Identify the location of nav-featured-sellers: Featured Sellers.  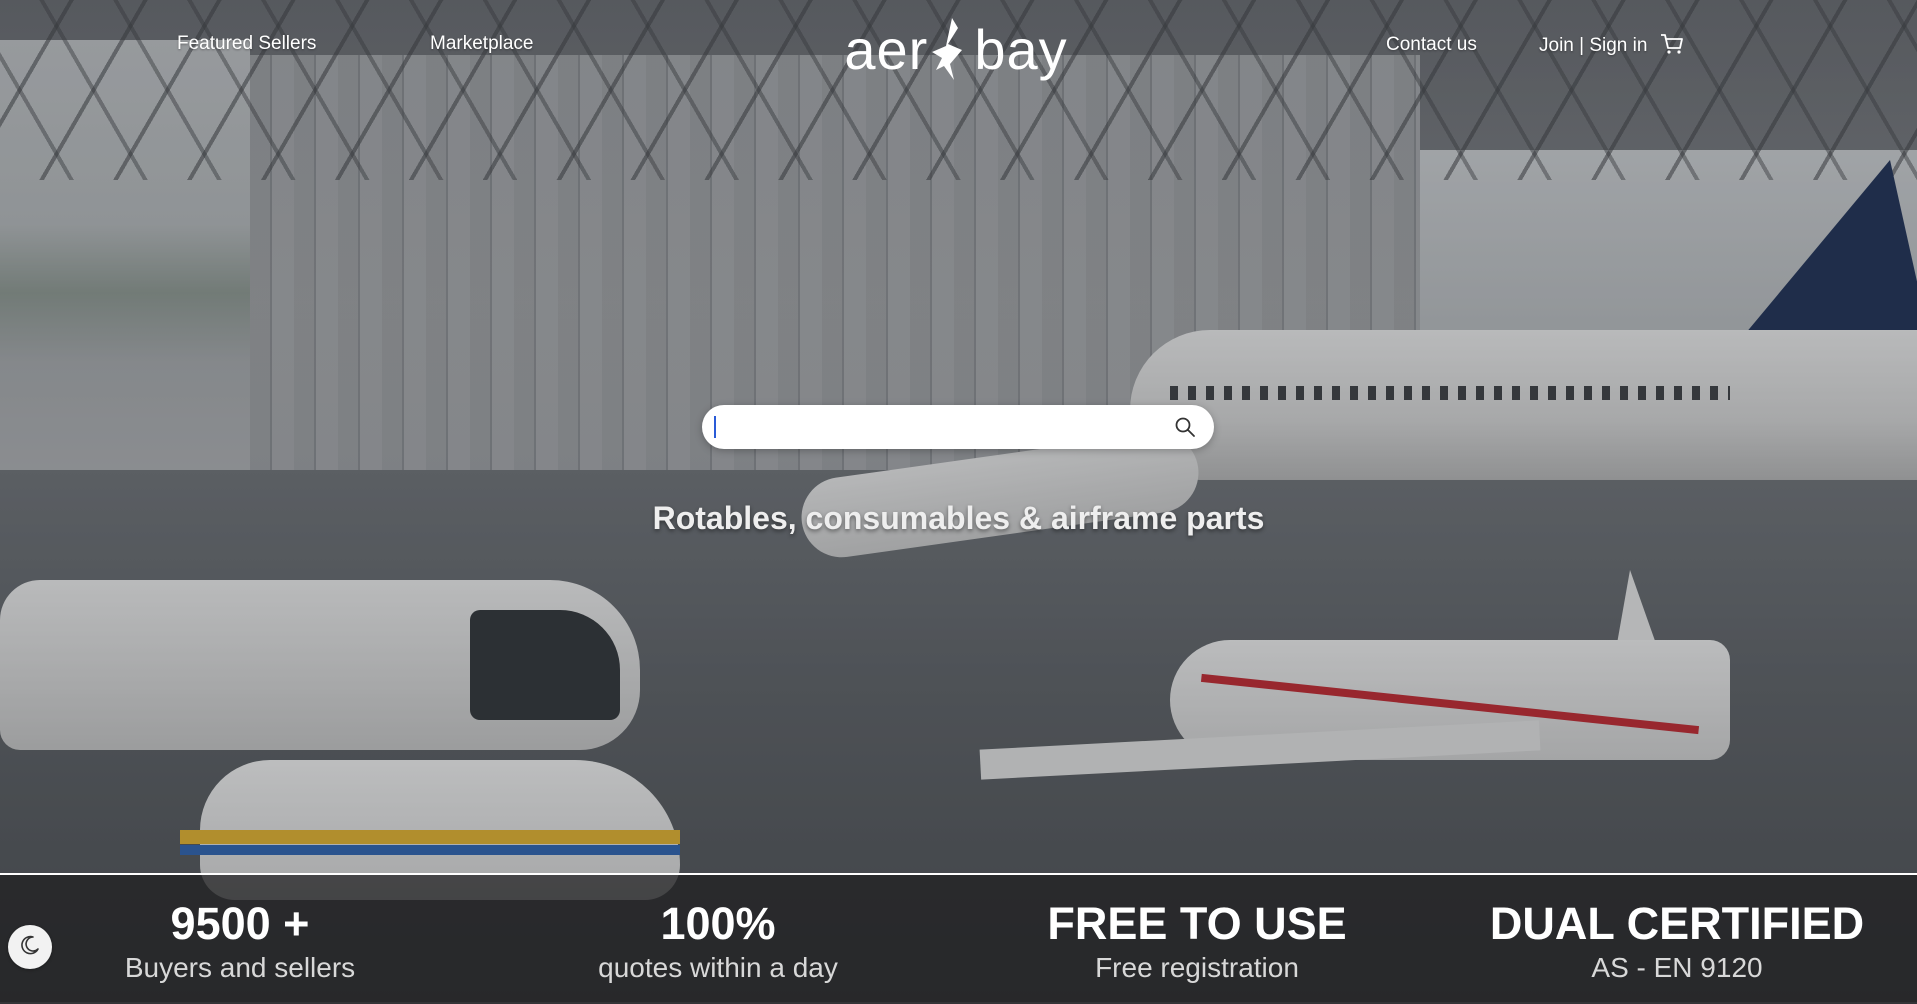
(246, 44).